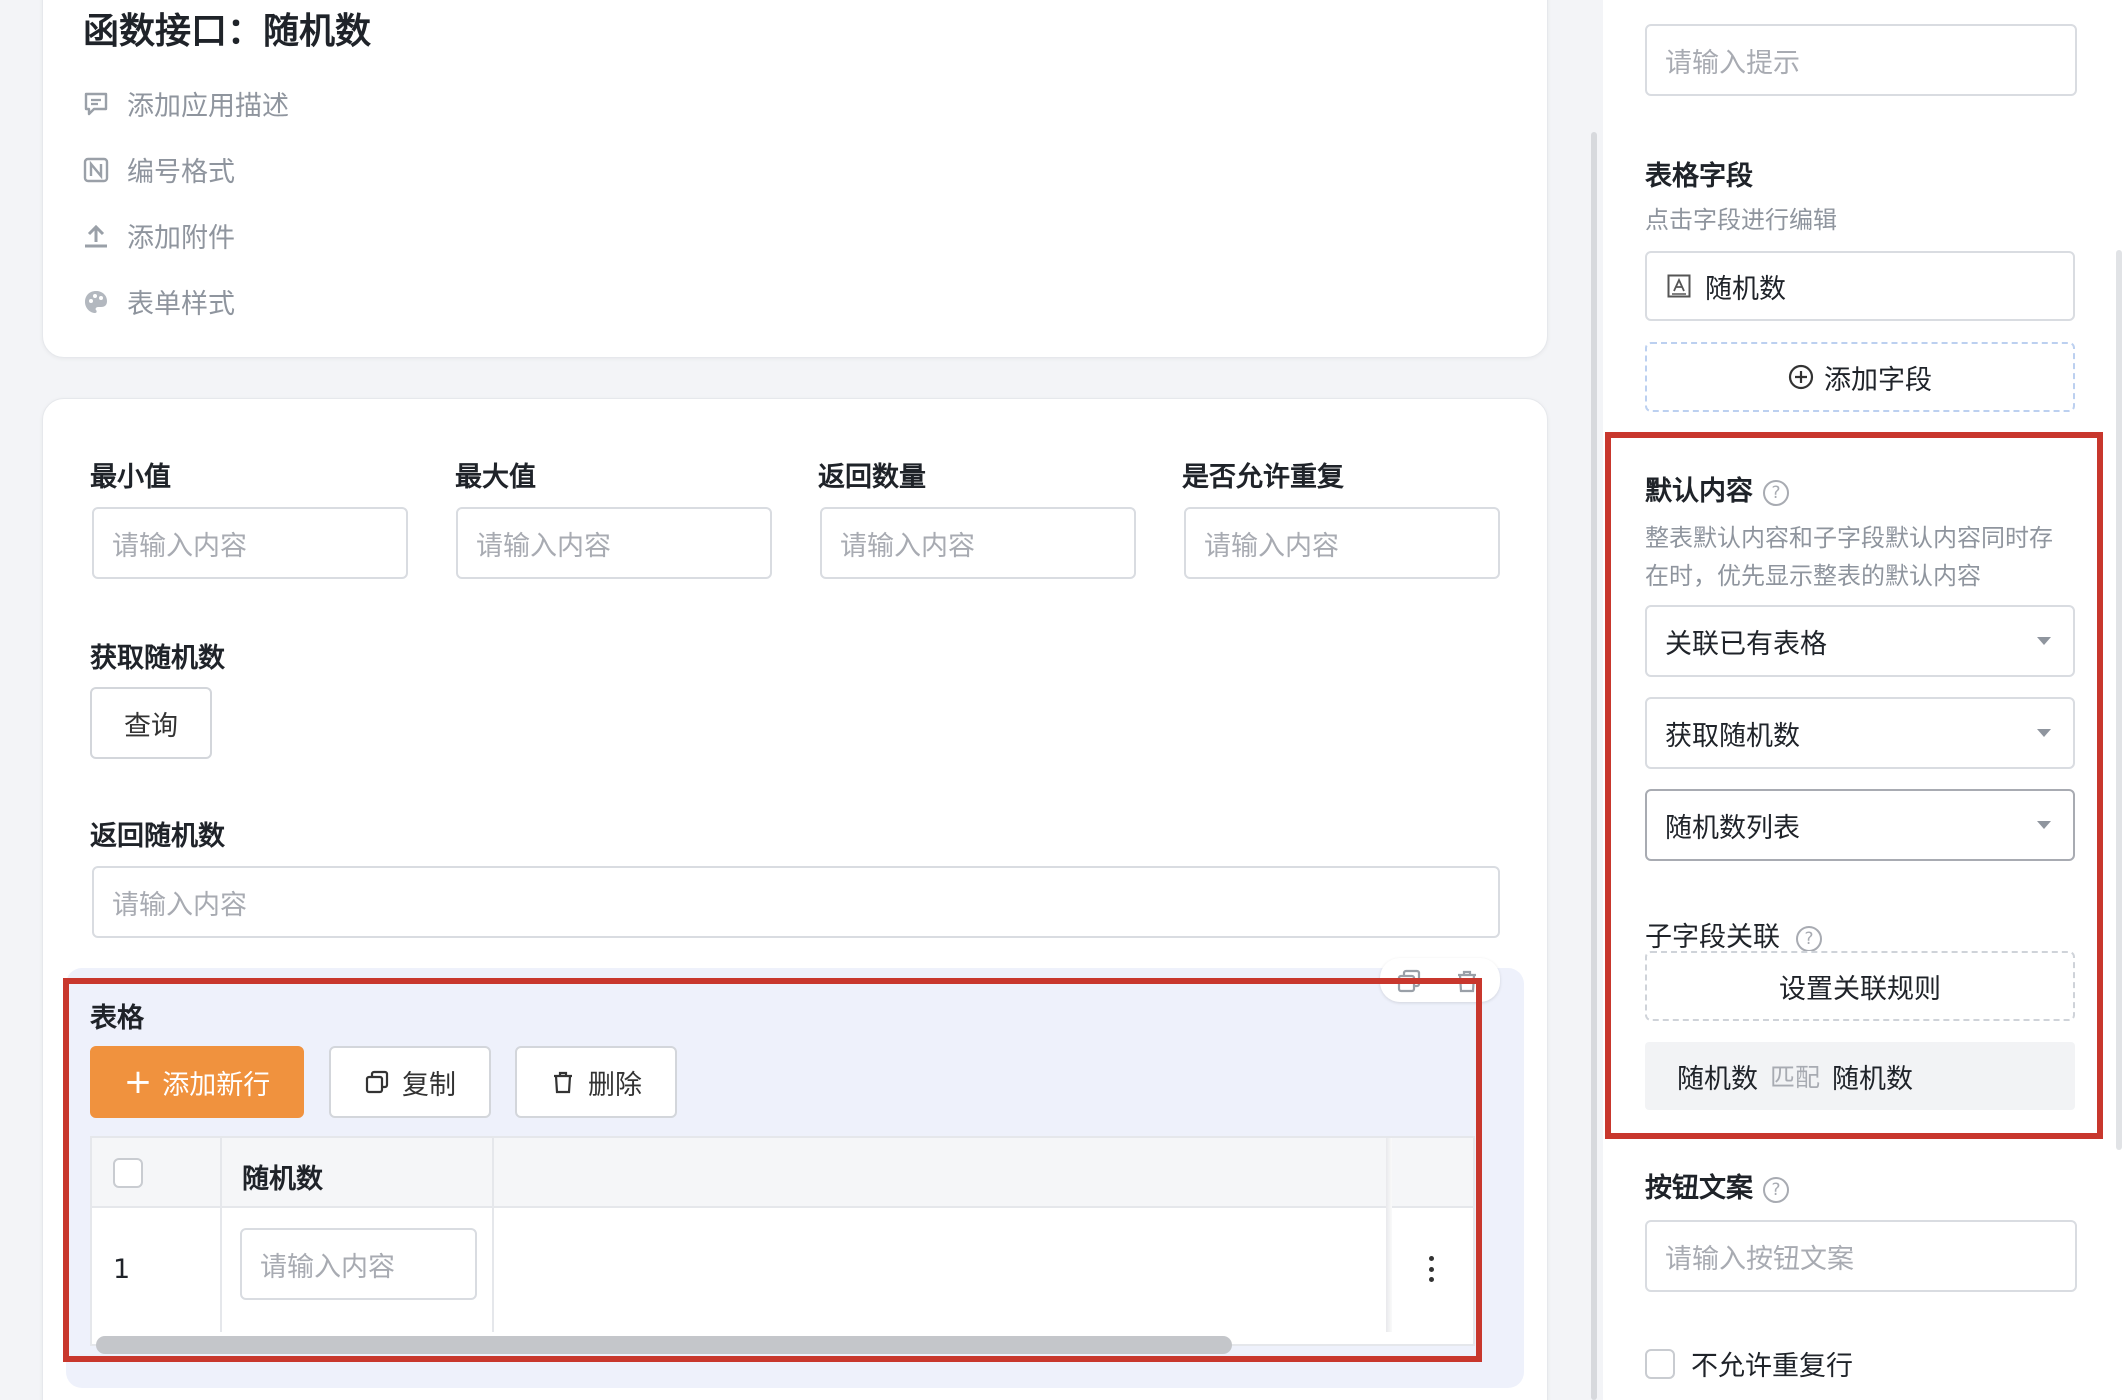  I want to click on form-style-label: 表单样式, so click(181, 304).